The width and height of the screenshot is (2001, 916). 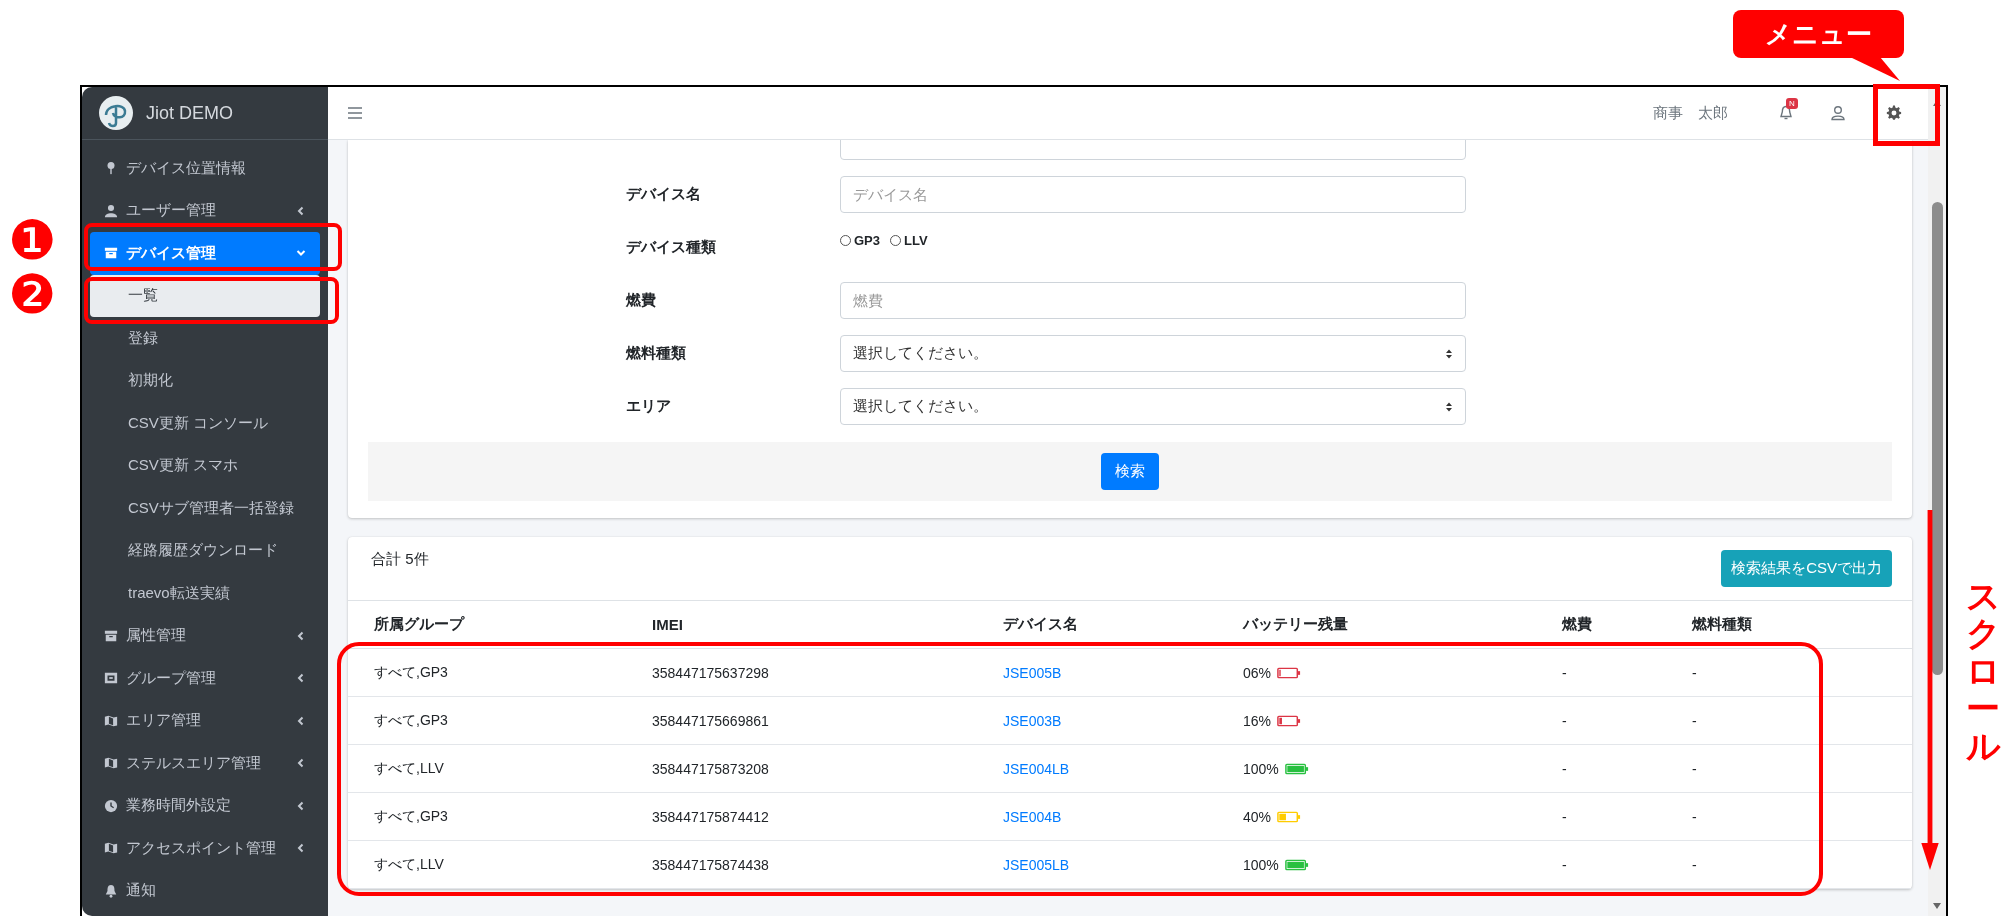 I want to click on field-label: 燃費, so click(x=641, y=300).